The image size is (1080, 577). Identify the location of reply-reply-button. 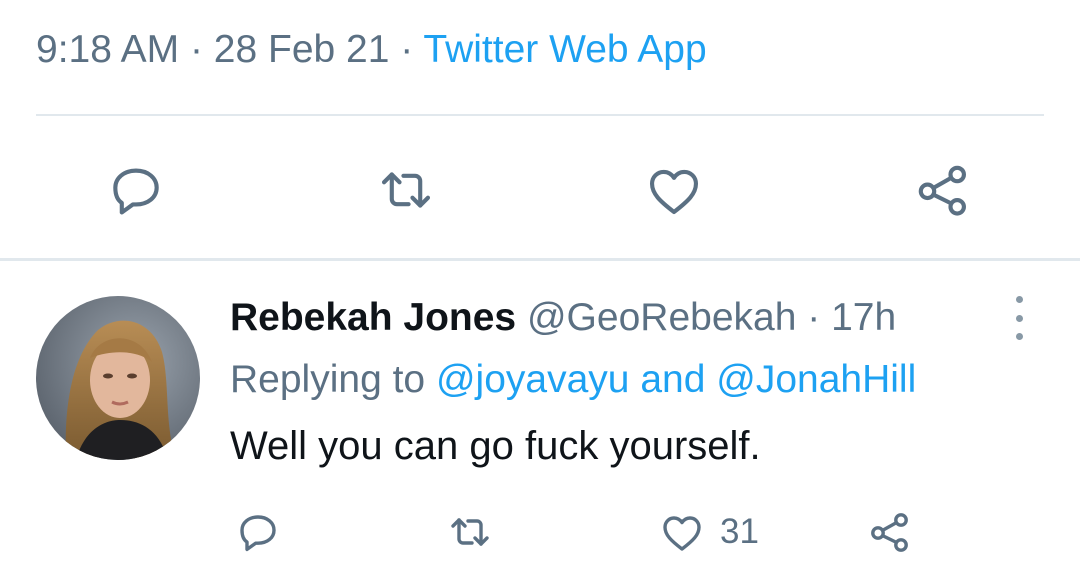
(258, 532).